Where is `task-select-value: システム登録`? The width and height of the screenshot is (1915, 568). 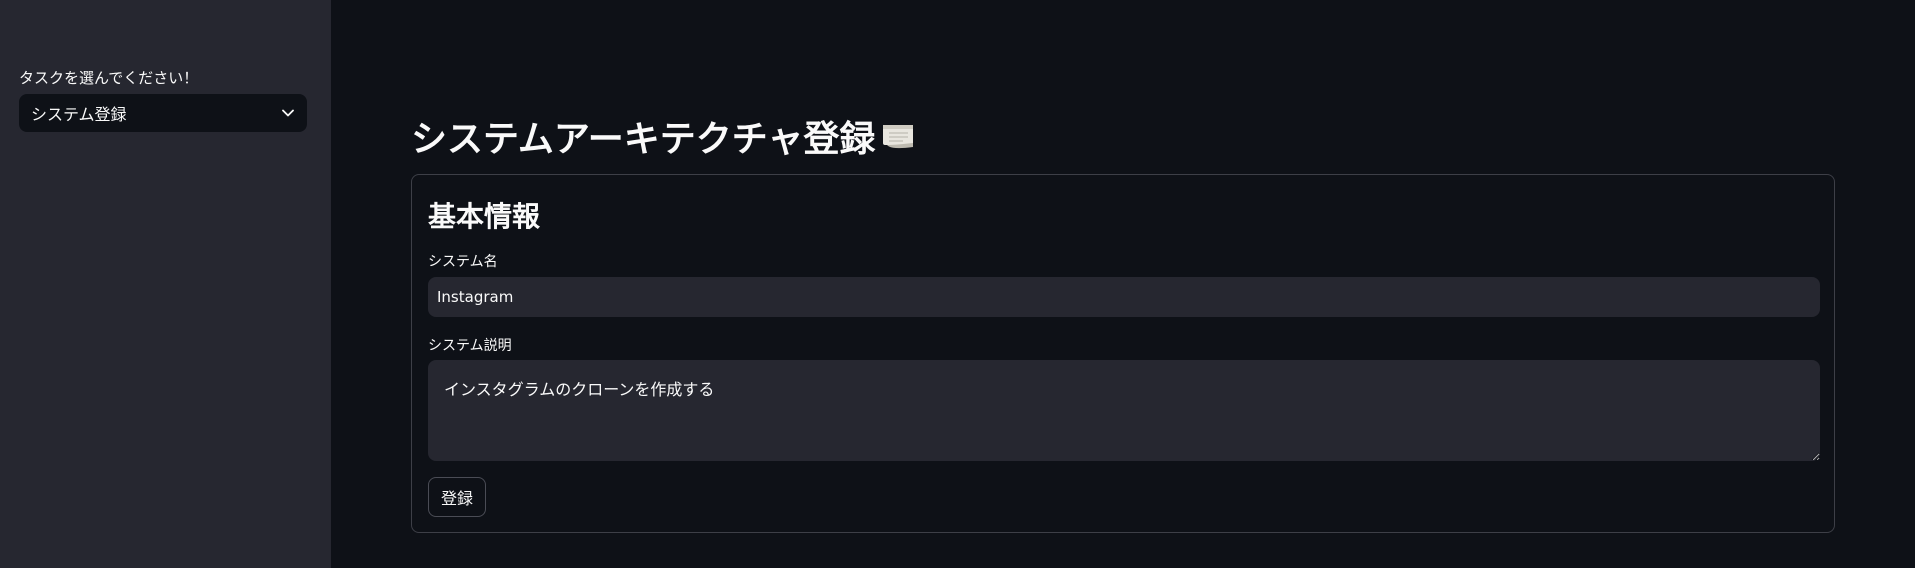
task-select-value: システム登録 is located at coordinates (79, 114).